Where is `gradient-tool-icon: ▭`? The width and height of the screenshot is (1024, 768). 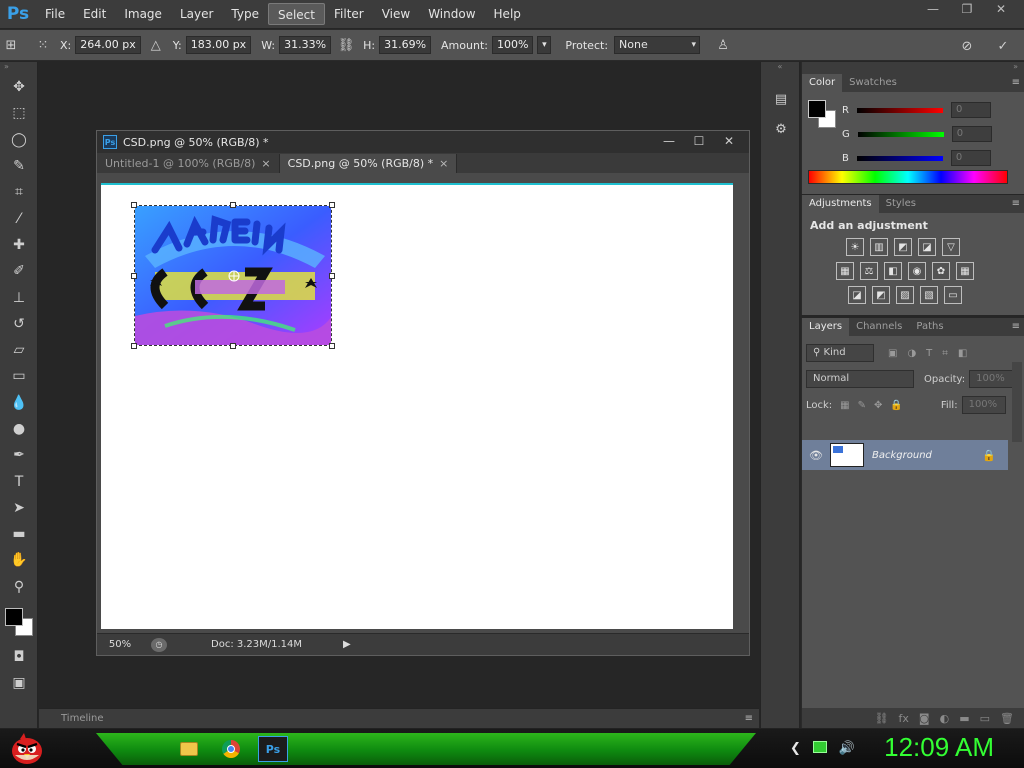
gradient-tool-icon: ▭ is located at coordinates (19, 376).